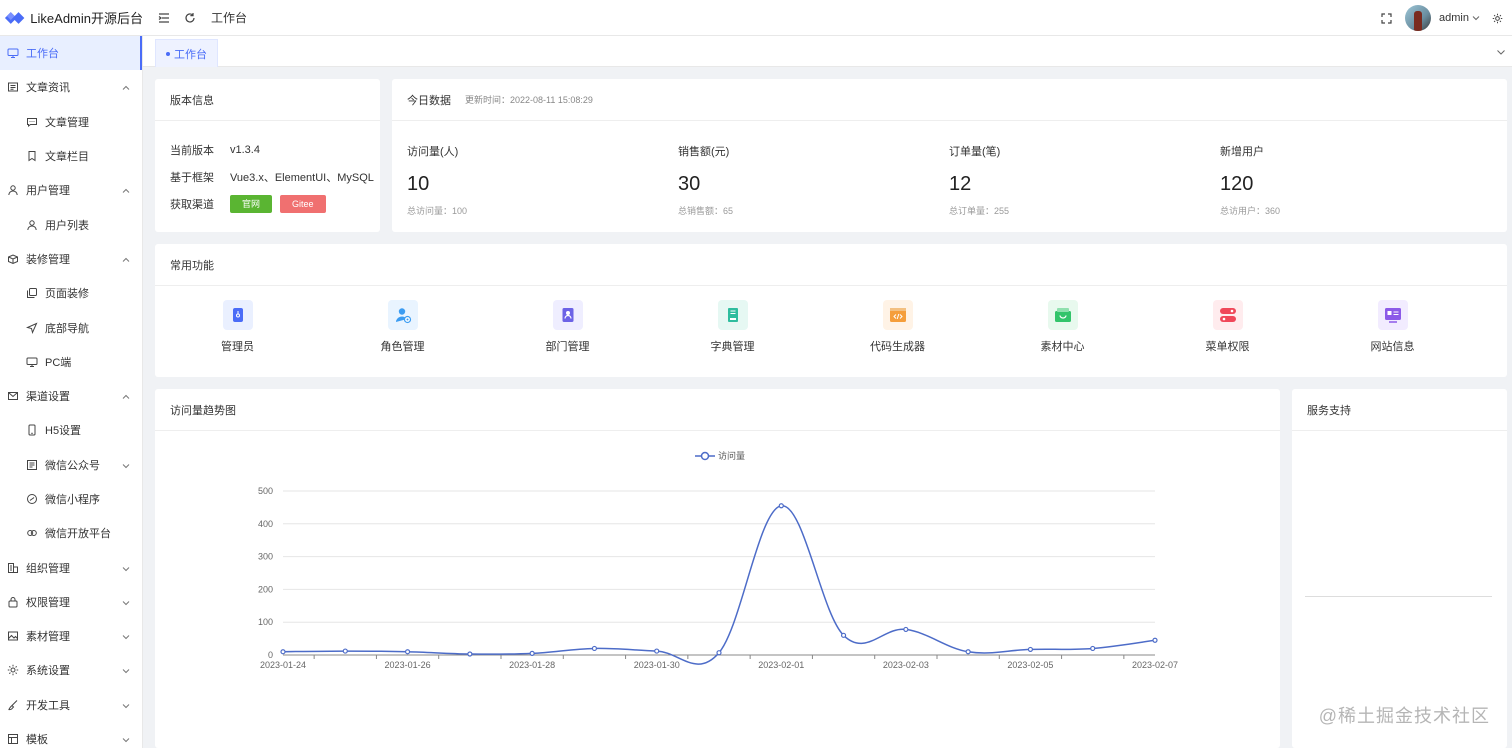 The image size is (1512, 748). What do you see at coordinates (71, 87) in the screenshot?
I see `sidebar-item: 文章资讯` at bounding box center [71, 87].